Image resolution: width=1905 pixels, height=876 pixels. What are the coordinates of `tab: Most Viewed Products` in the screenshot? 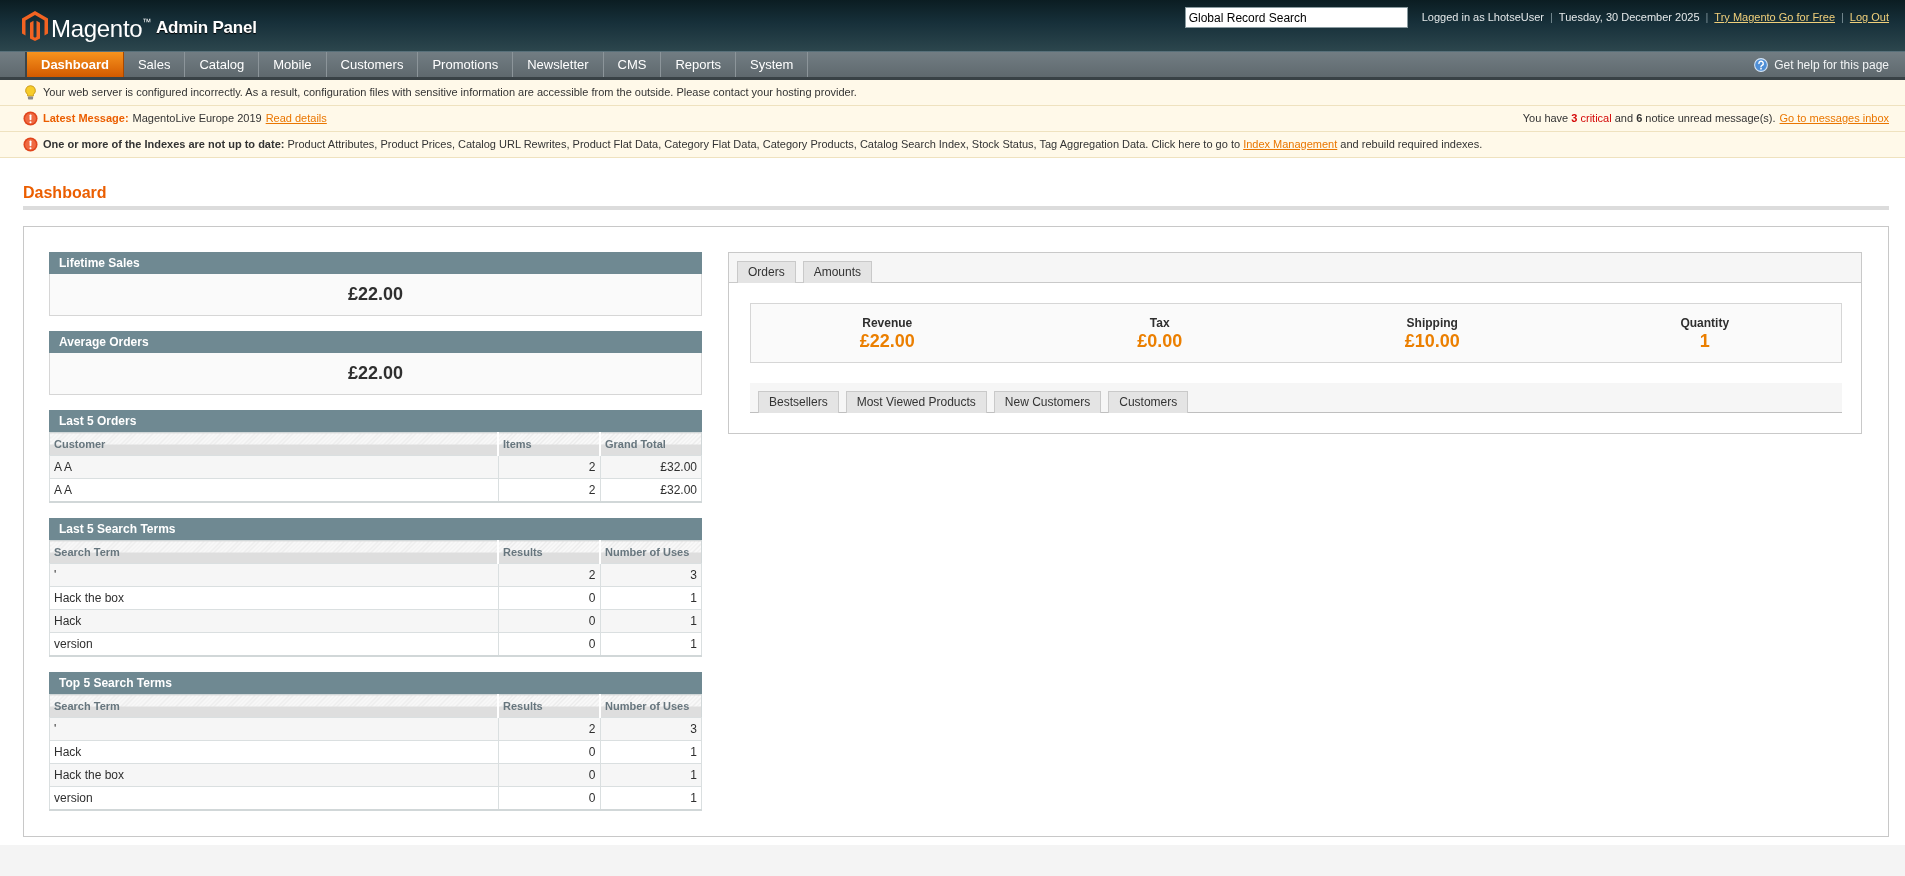 It's located at (916, 402).